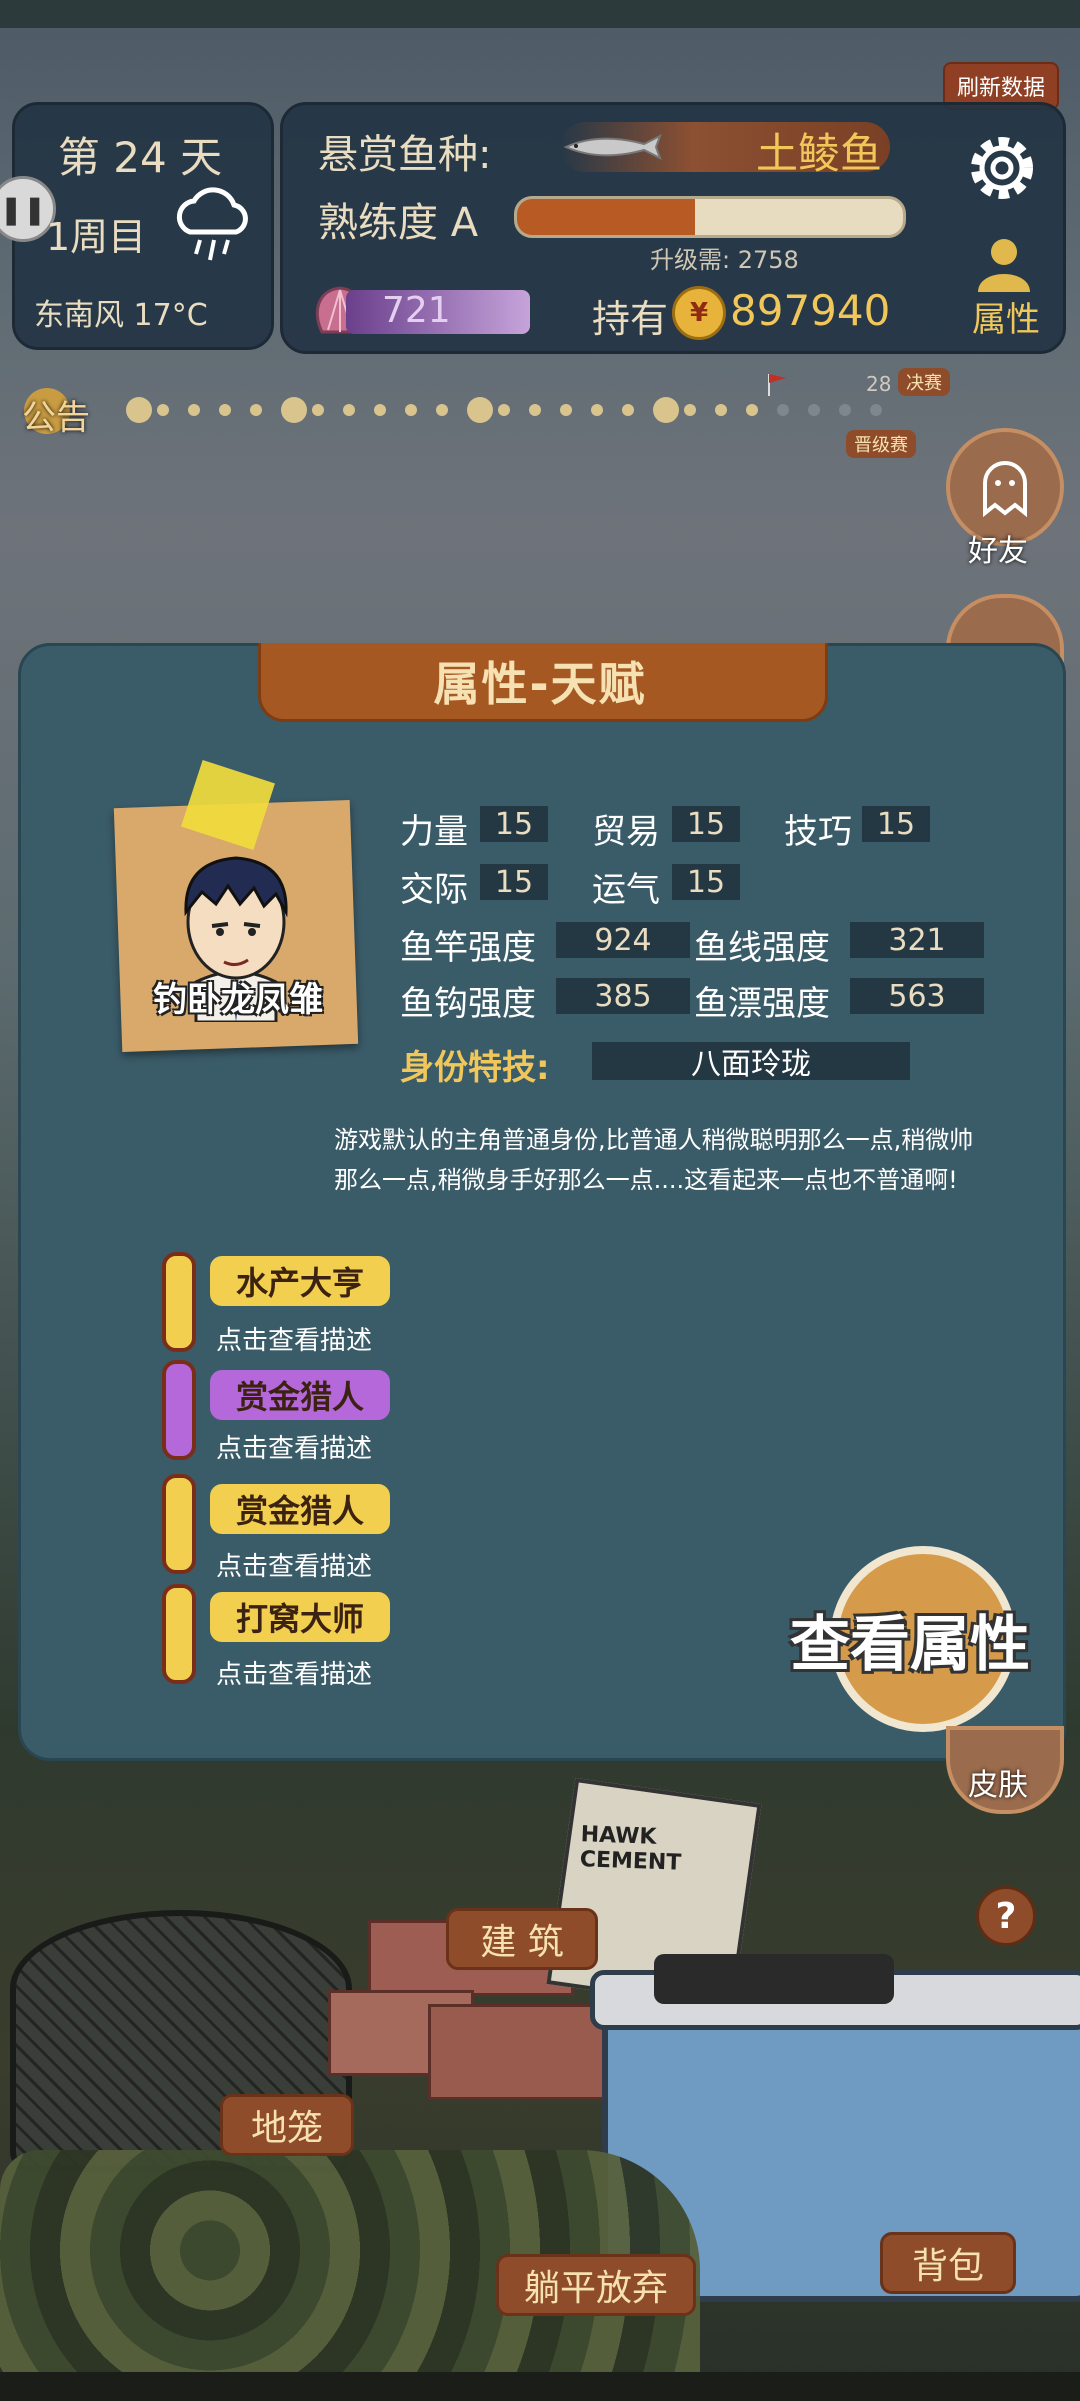  I want to click on hook-strength-label: 鱼钩强度, so click(468, 1004).